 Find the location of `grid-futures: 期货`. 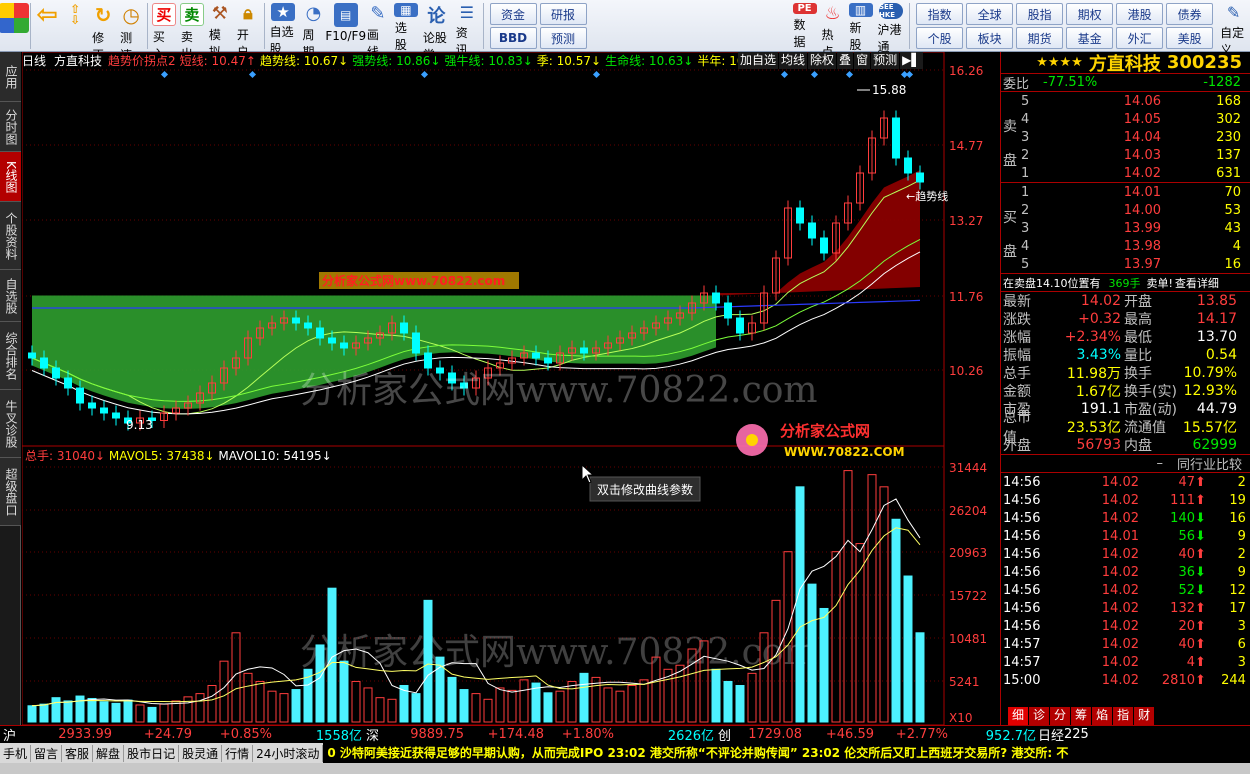

grid-futures: 期货 is located at coordinates (1040, 38).